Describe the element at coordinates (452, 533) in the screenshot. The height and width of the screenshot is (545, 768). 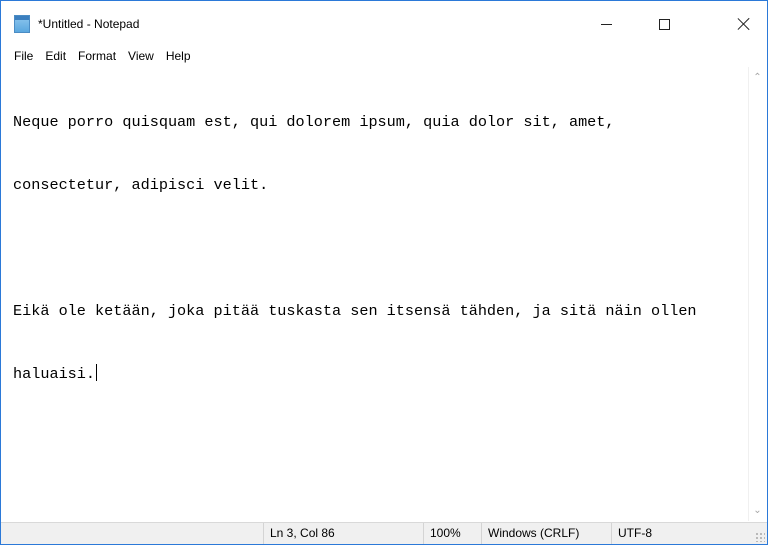
I see `zoom-level: 100%` at that location.